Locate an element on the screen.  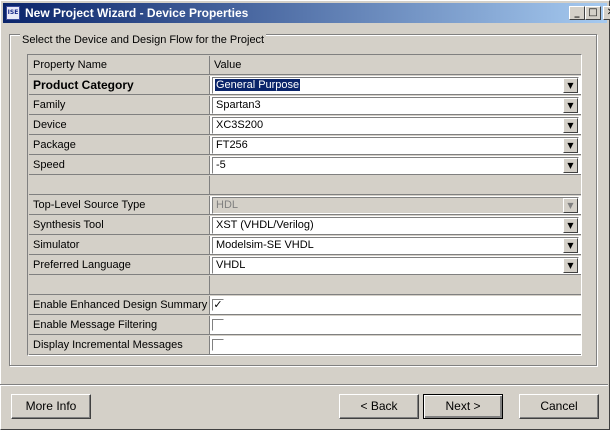
property-name: Top-Level Source Type is located at coordinates (119, 205).